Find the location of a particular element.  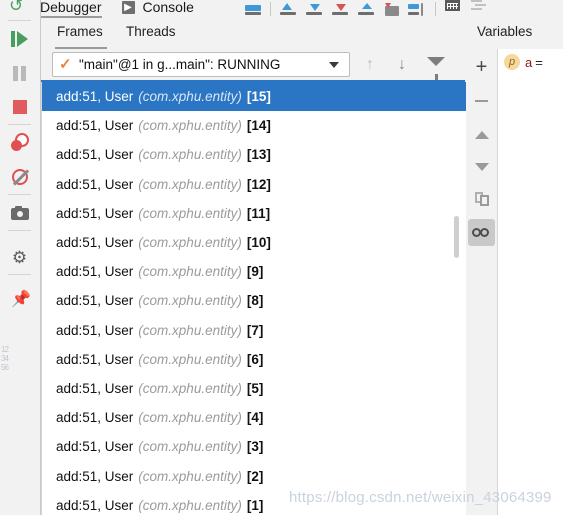

pause-program-button is located at coordinates (19, 73).